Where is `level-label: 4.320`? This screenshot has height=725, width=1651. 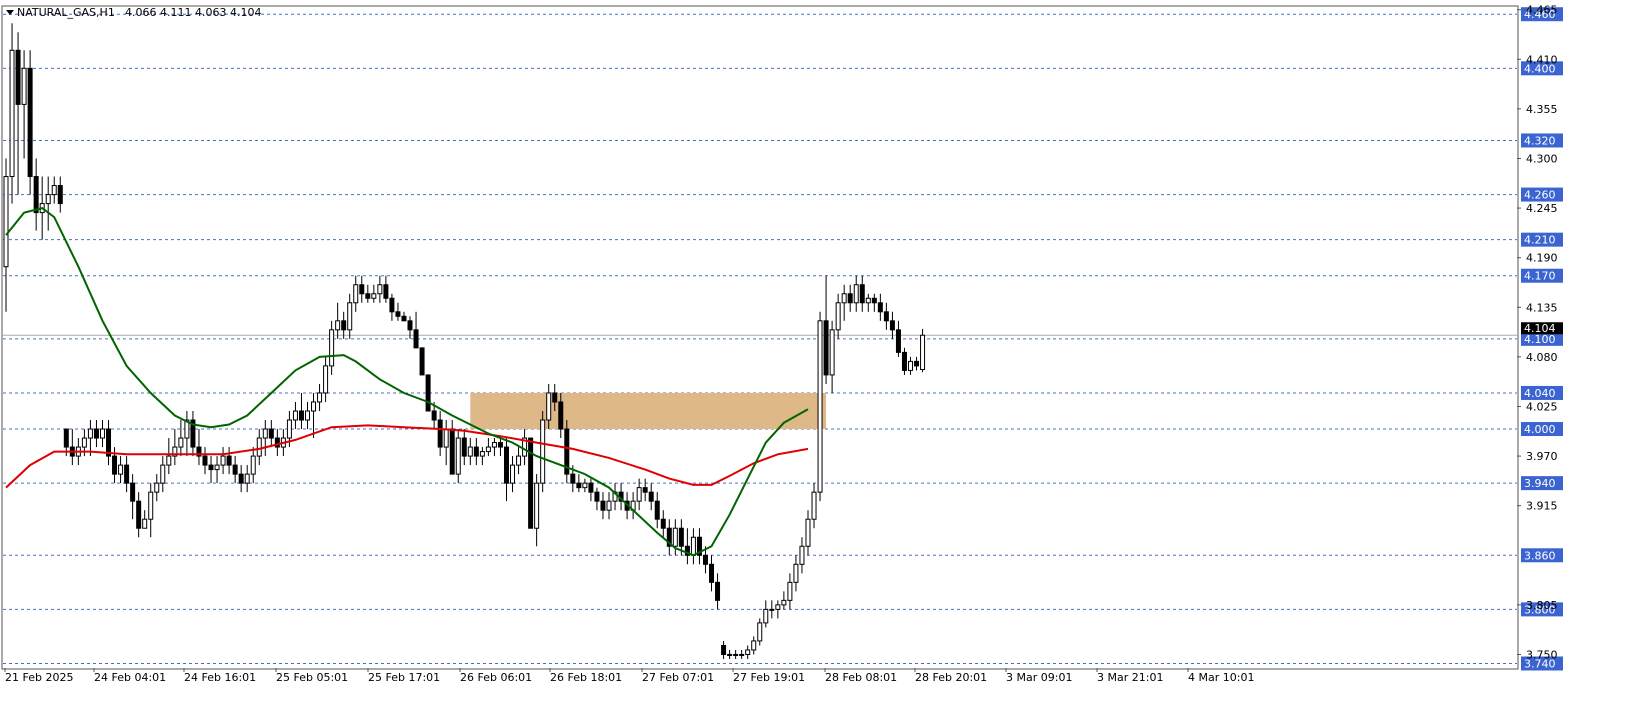 level-label: 4.320 is located at coordinates (1540, 140).